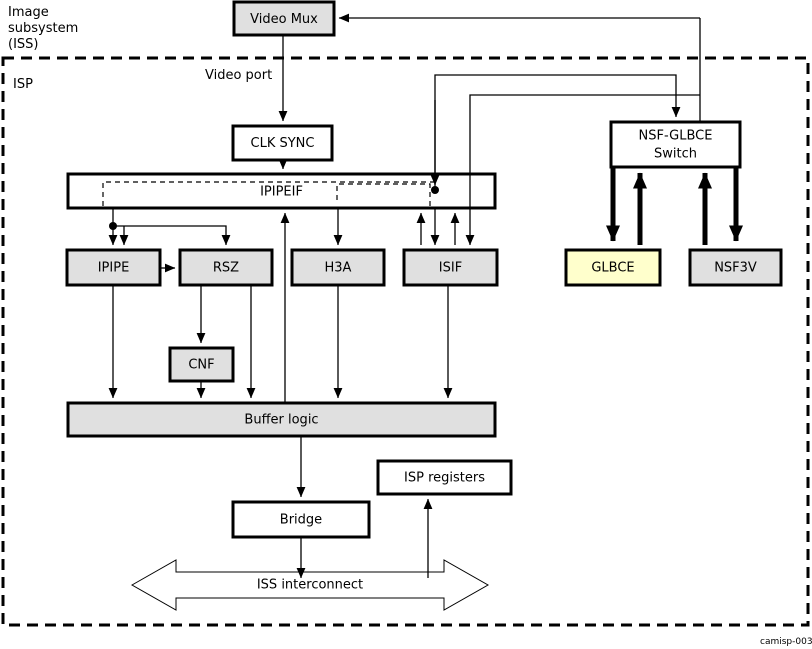 This screenshot has width=812, height=649. Describe the element at coordinates (284, 19) in the screenshot. I see `block-video-mux-label: Video Mux` at that location.